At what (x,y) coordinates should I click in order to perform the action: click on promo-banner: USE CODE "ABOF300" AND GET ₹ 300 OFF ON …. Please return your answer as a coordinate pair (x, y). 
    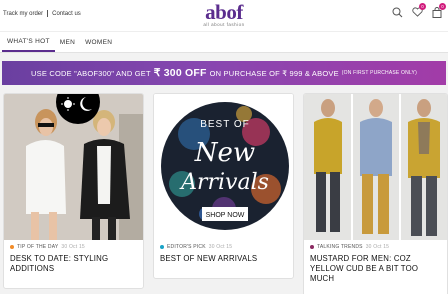
    Looking at the image, I should click on (224, 73).